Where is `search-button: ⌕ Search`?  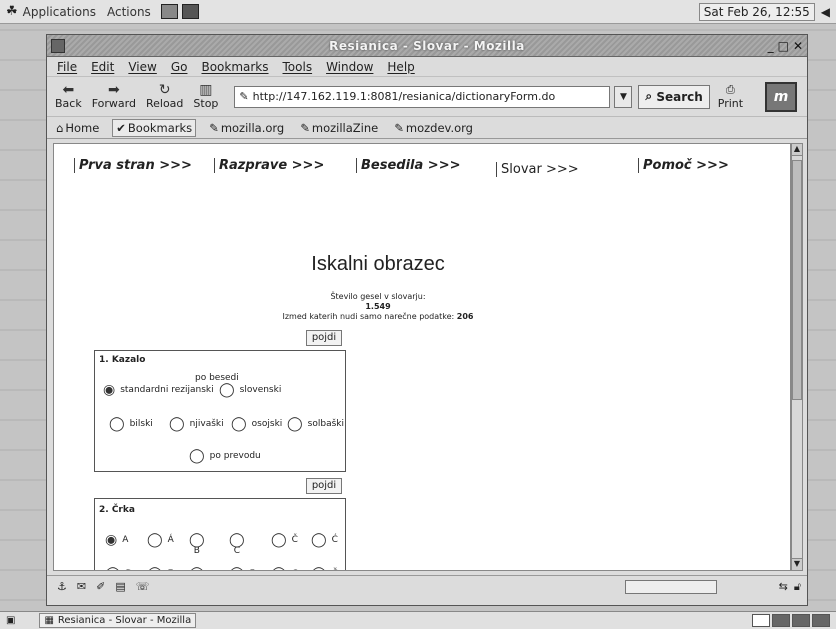
search-button: ⌕ Search is located at coordinates (674, 96).